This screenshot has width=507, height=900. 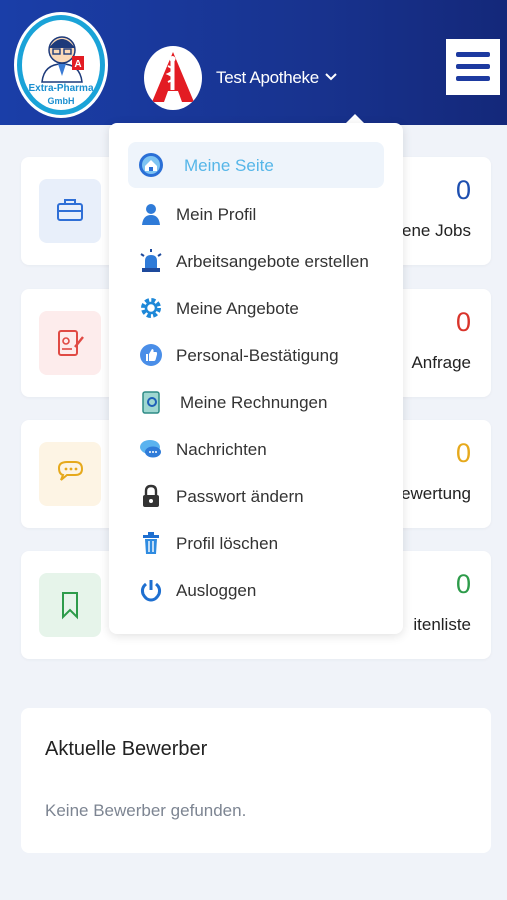 I want to click on stat-label: ewertung, so click(x=436, y=493).